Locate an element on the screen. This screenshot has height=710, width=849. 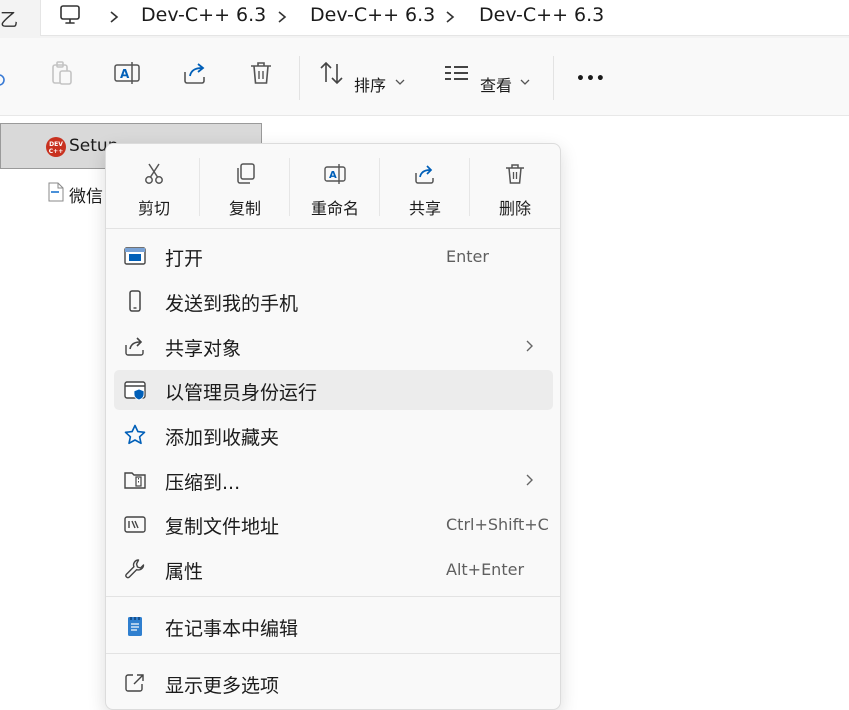
sort-icon is located at coordinates (332, 73).